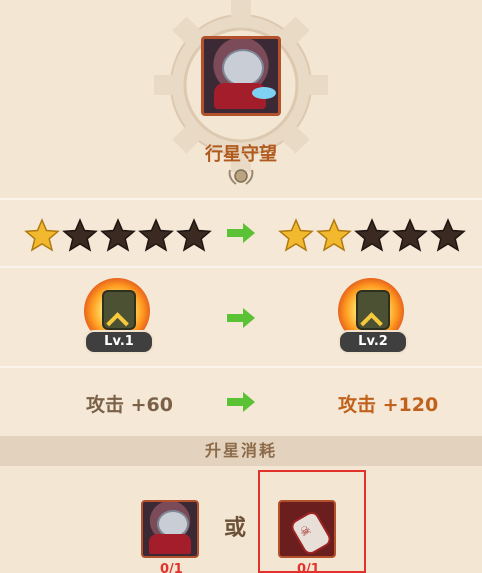  What do you see at coordinates (235, 528) in the screenshot?
I see `or-label: 或` at bounding box center [235, 528].